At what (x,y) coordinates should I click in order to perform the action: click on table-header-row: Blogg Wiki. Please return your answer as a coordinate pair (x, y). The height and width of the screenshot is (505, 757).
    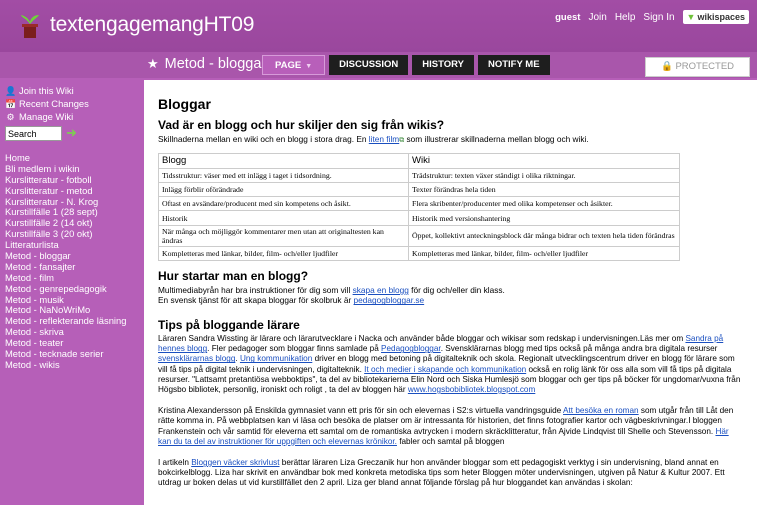
    Looking at the image, I should click on (419, 160).